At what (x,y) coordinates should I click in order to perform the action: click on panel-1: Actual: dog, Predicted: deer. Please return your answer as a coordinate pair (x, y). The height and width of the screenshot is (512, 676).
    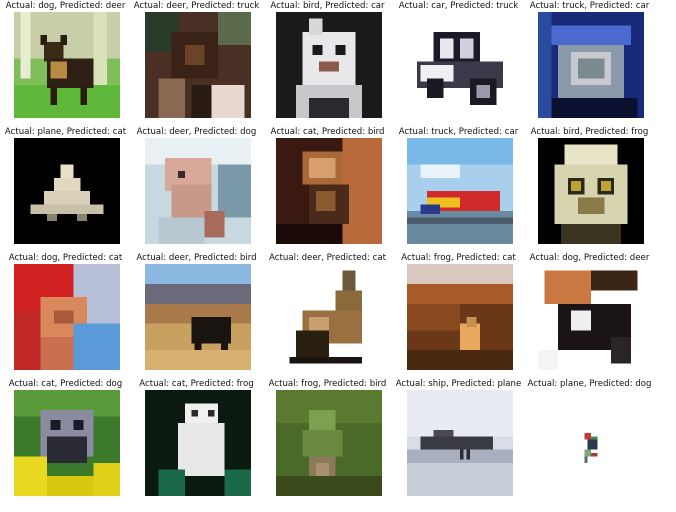
    Looking at the image, I should click on (65, 63).